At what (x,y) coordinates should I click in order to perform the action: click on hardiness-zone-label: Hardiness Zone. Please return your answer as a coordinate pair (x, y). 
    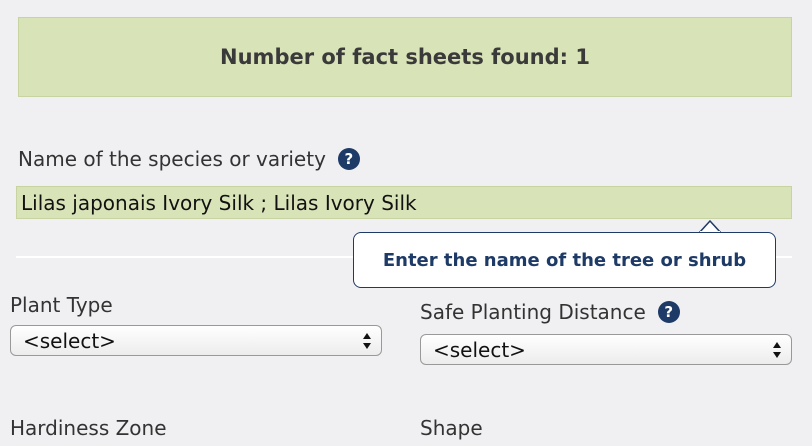
    Looking at the image, I should click on (88, 428).